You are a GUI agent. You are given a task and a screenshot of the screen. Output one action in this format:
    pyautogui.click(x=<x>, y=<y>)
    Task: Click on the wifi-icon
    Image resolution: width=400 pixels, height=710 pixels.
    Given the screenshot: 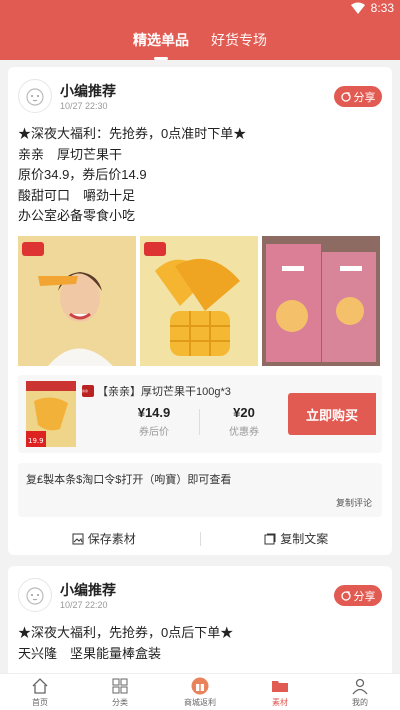 What is the action you would take?
    pyautogui.click(x=357, y=8)
    